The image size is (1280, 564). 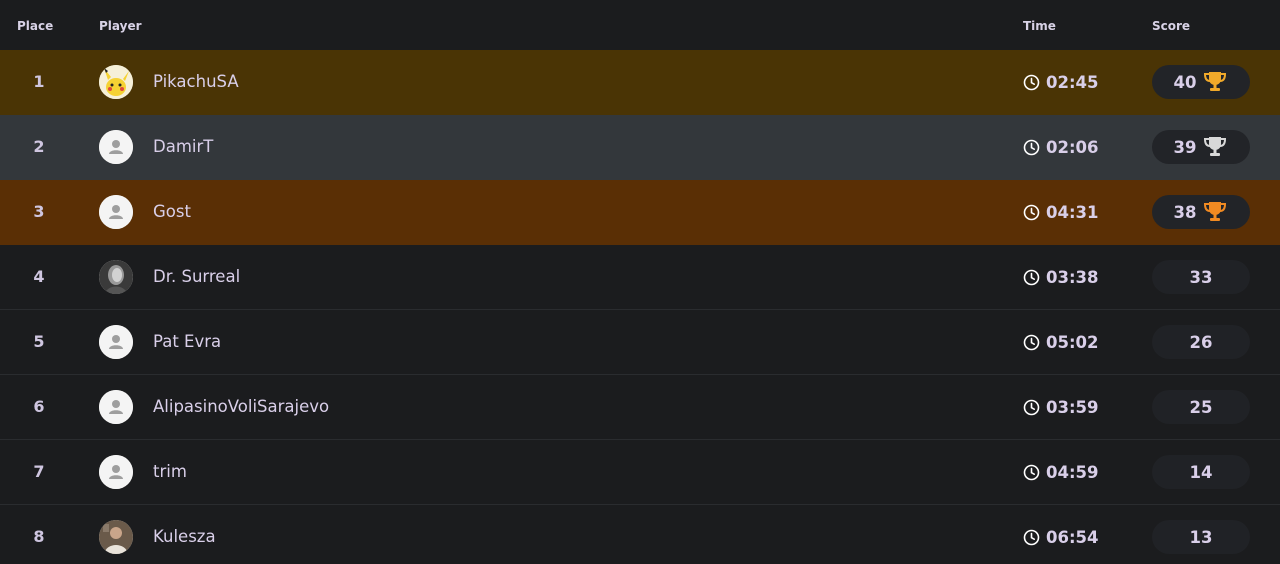 I want to click on player-column-header: Player, so click(x=120, y=26).